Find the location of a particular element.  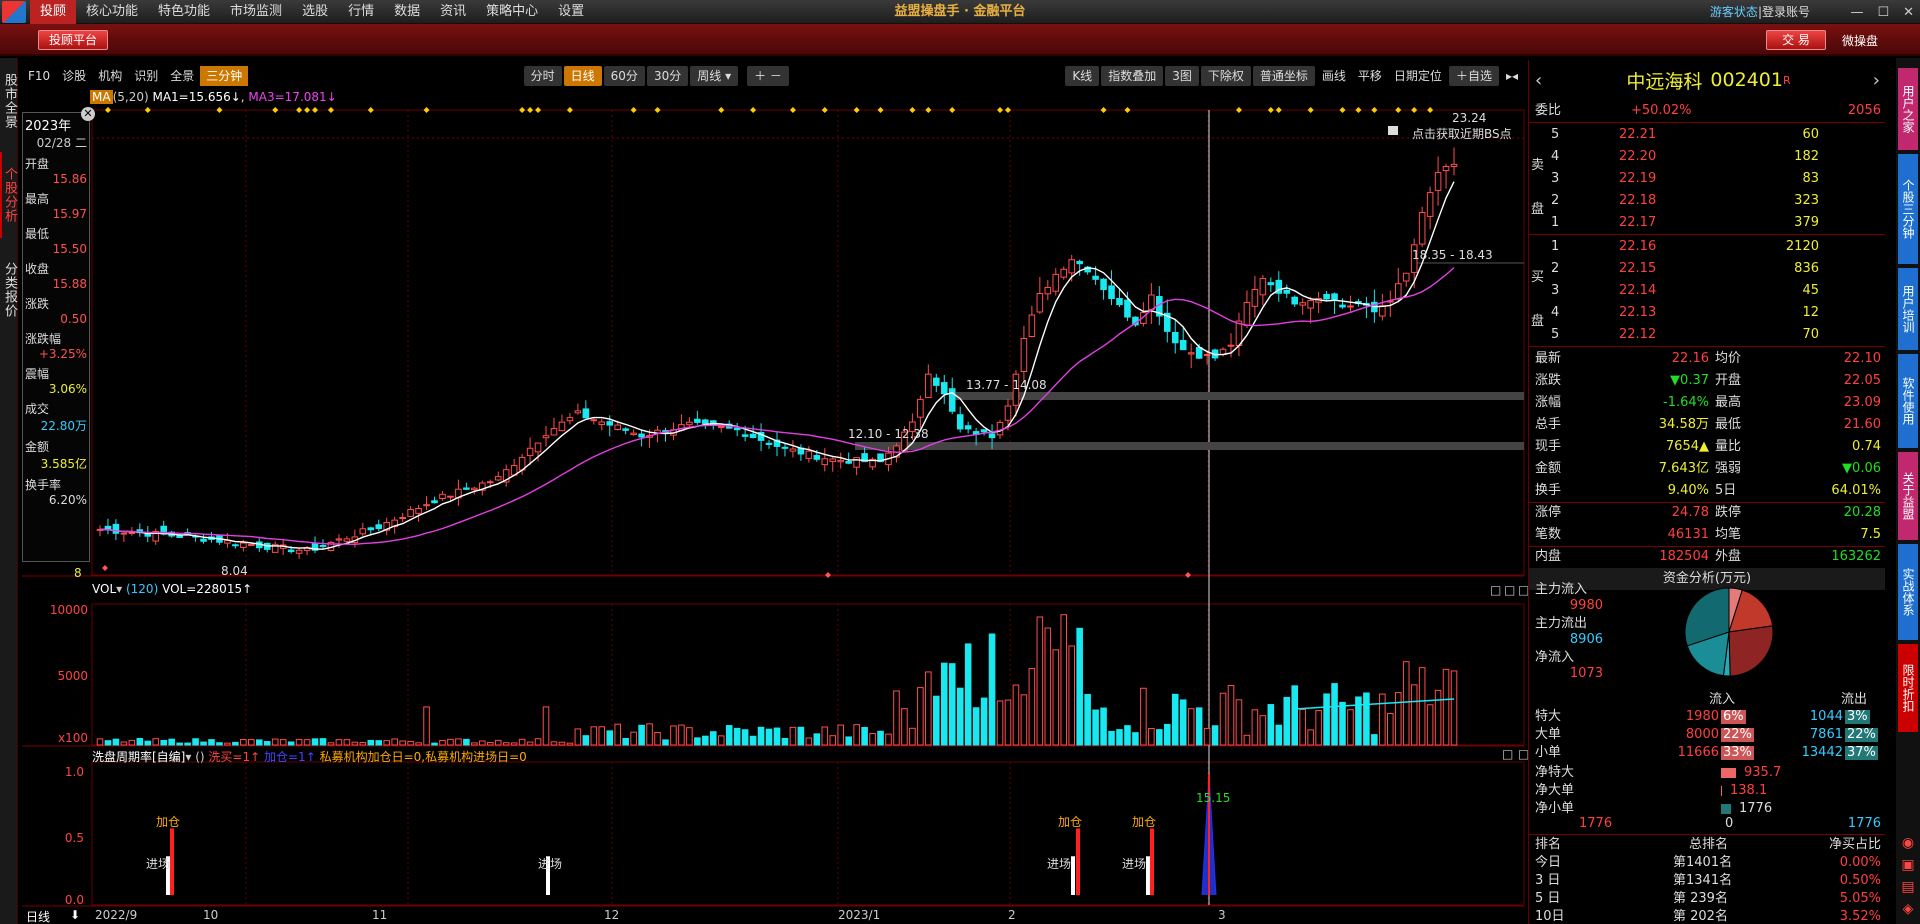

rank-head-1: 总排名 is located at coordinates (1709, 844).